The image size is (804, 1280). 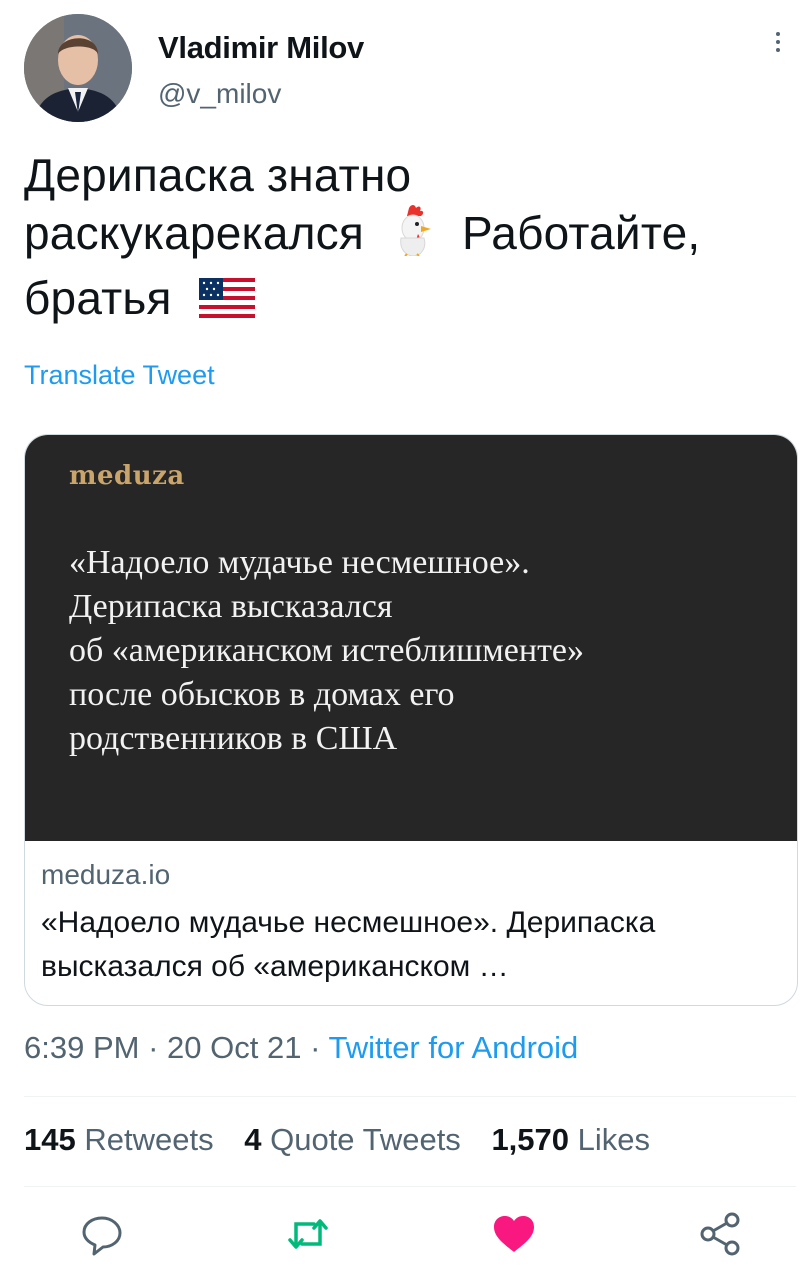 I want to click on likes-stat: 1,570 Likes, so click(x=570, y=1139).